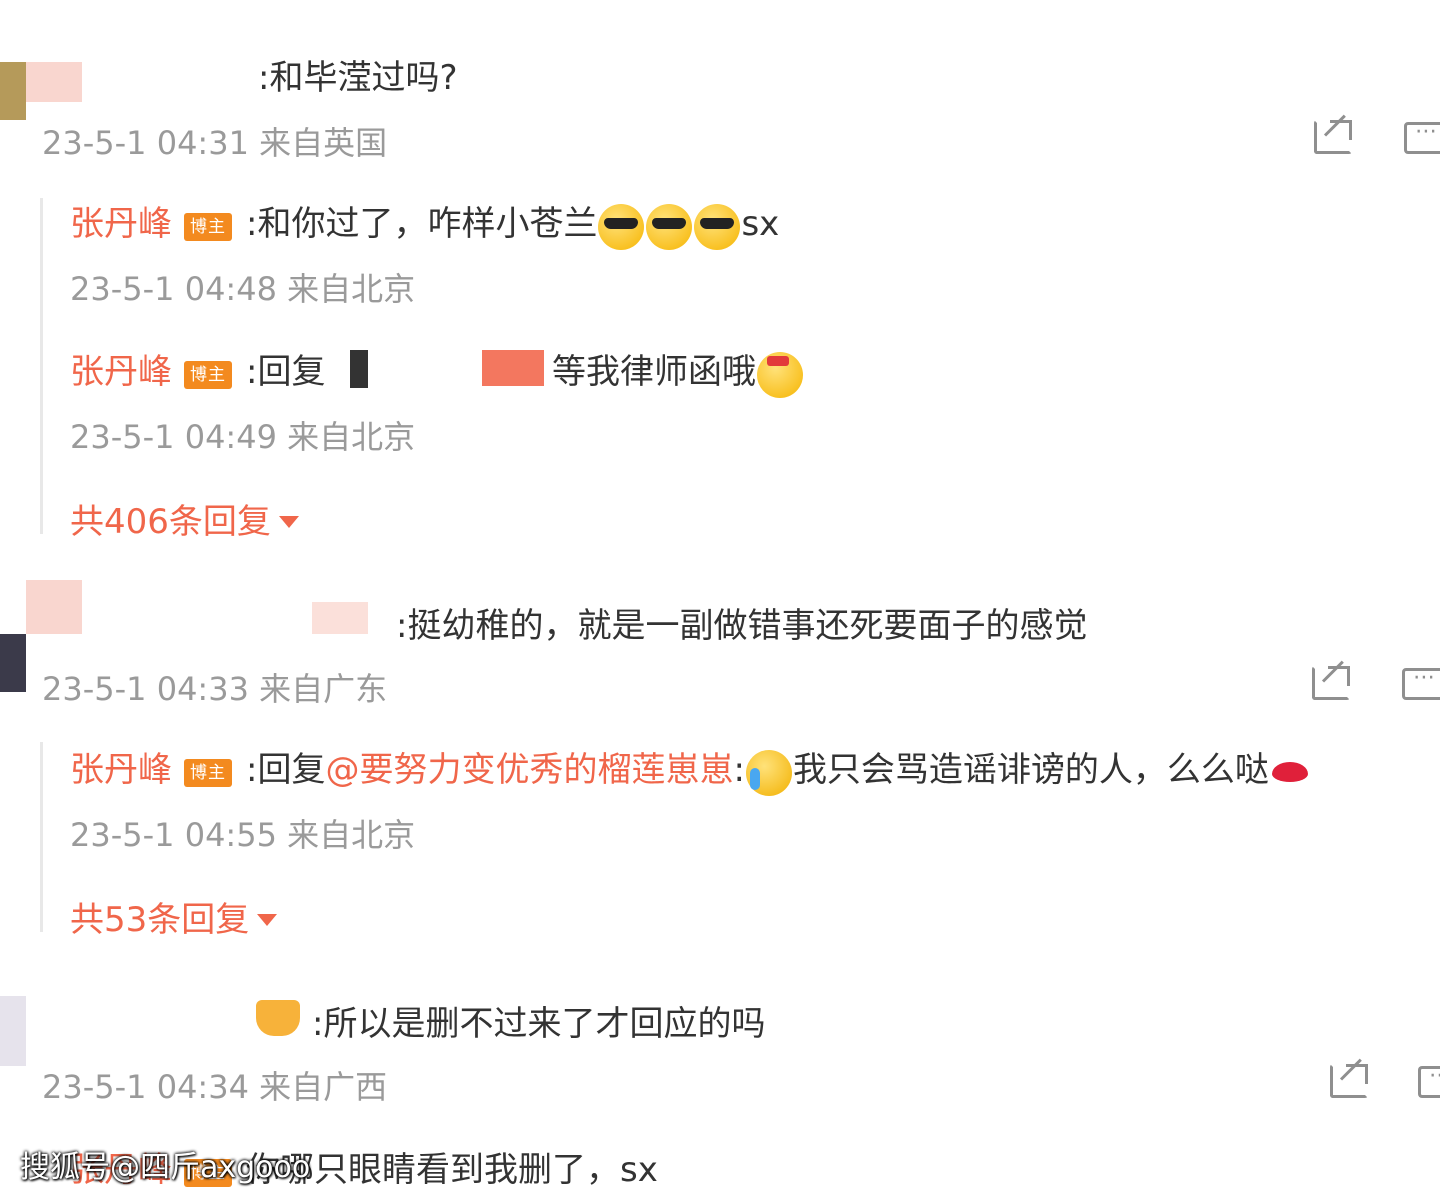  Describe the element at coordinates (529, 770) in the screenshot. I see `mention-link: @要努力变优秀的榴莲崽崽` at that location.